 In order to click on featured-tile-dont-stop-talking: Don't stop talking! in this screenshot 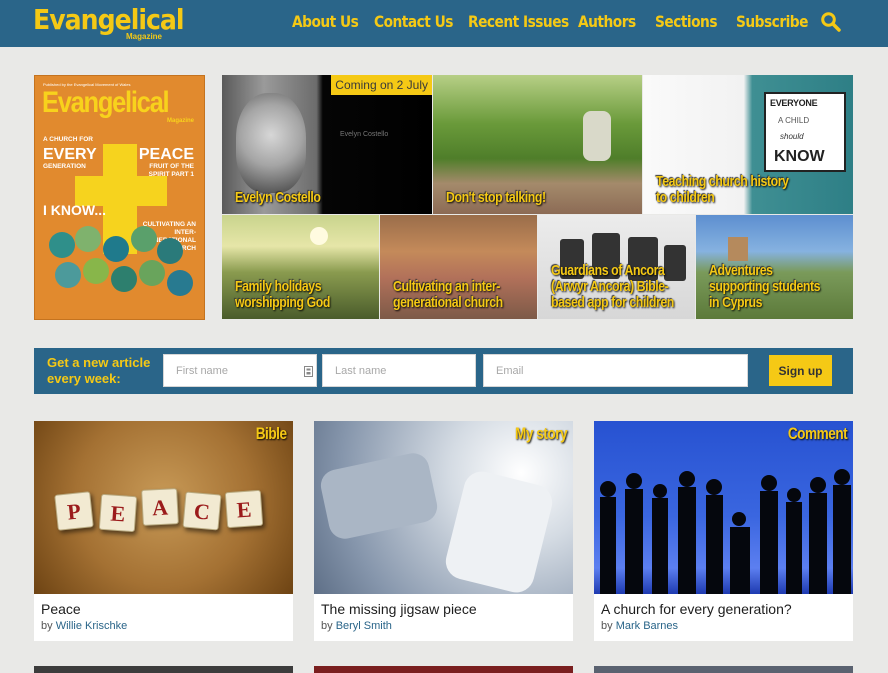, I will do `click(537, 144)`.